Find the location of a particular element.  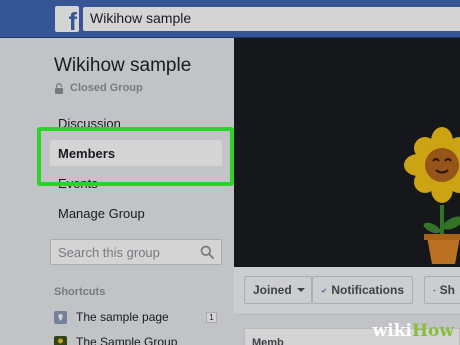

notifications-label: Notifications is located at coordinates (367, 290).